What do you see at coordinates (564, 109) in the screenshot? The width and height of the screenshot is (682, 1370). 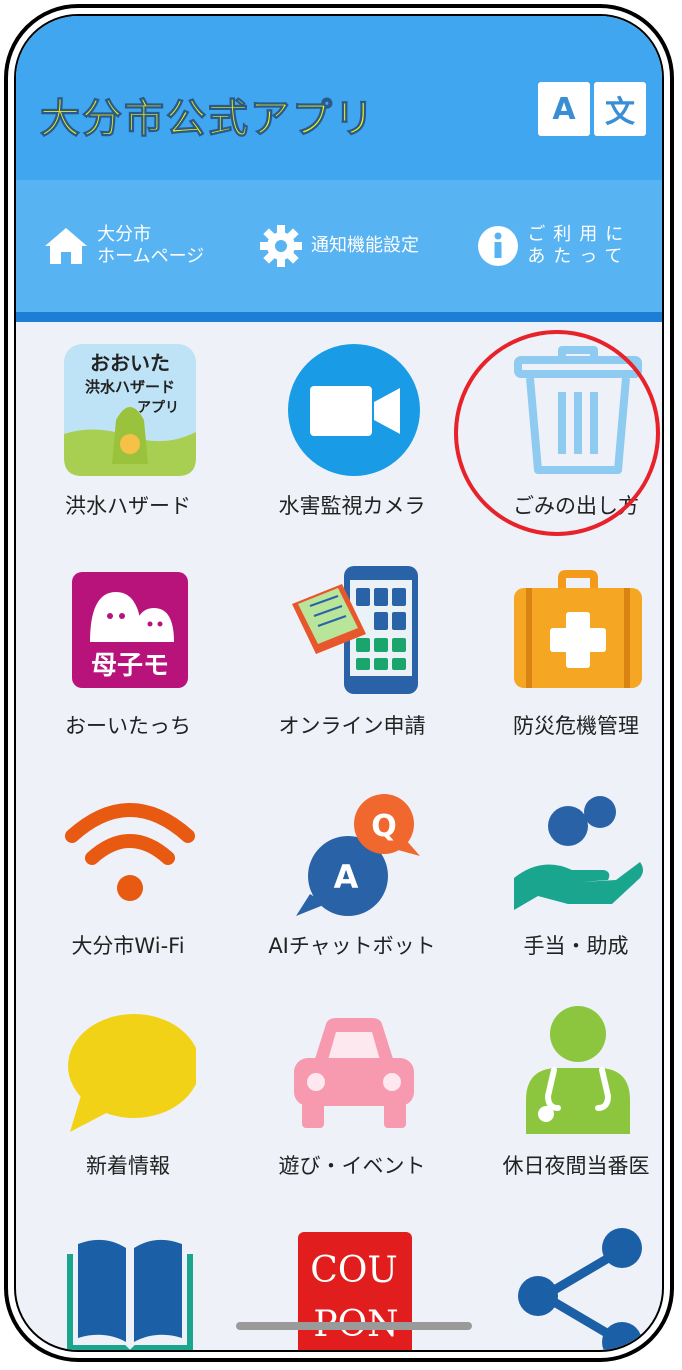 I see `language-a-icon: A` at bounding box center [564, 109].